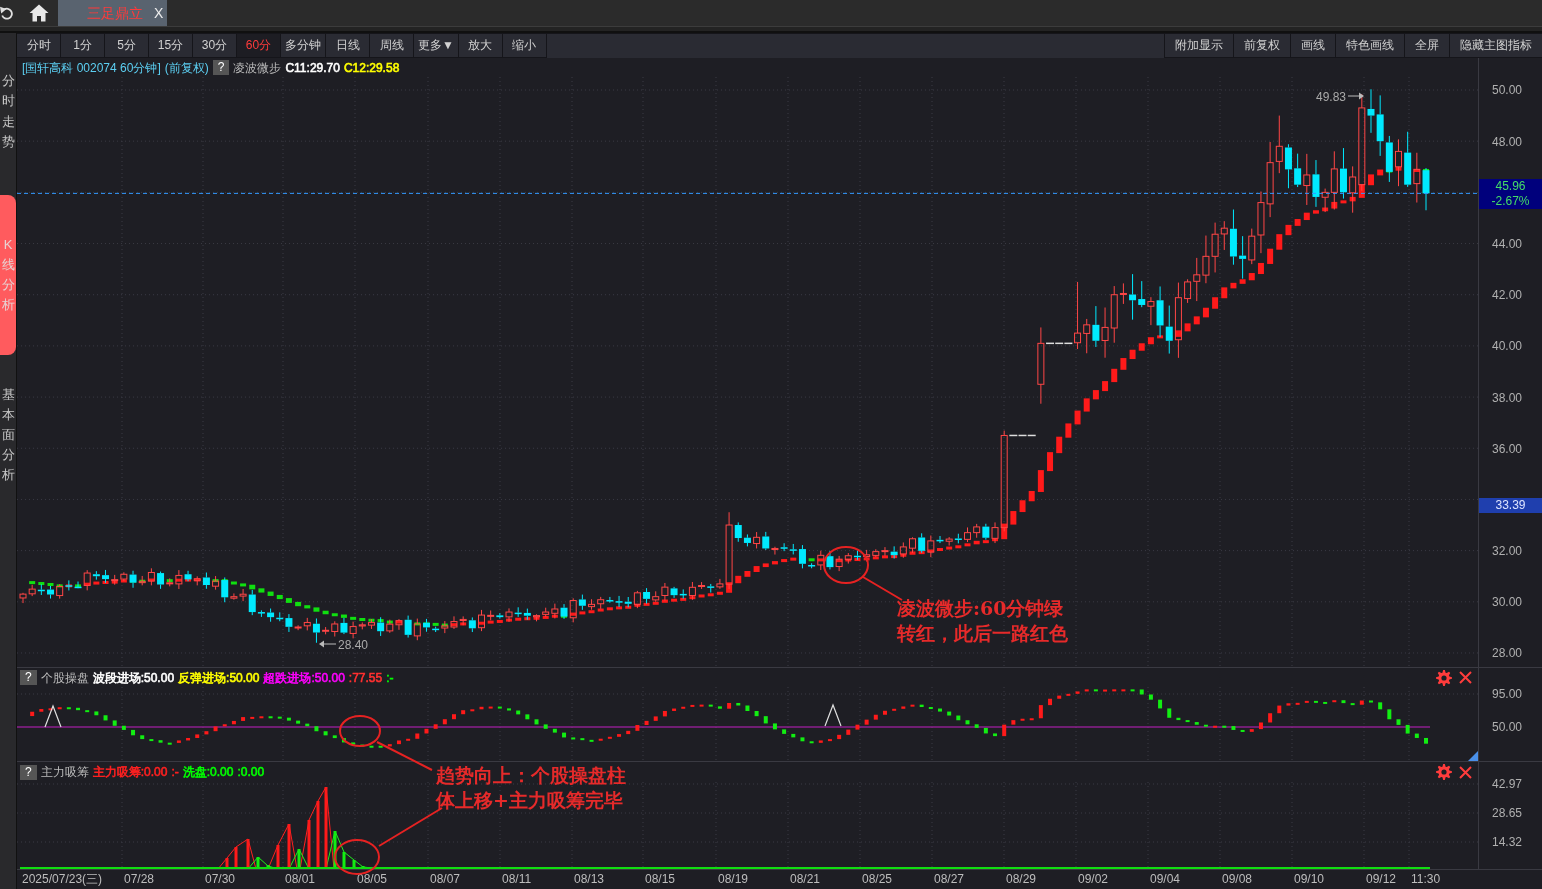  Describe the element at coordinates (8, 435) in the screenshot. I see `sidebar-tab: 基本面分析` at that location.